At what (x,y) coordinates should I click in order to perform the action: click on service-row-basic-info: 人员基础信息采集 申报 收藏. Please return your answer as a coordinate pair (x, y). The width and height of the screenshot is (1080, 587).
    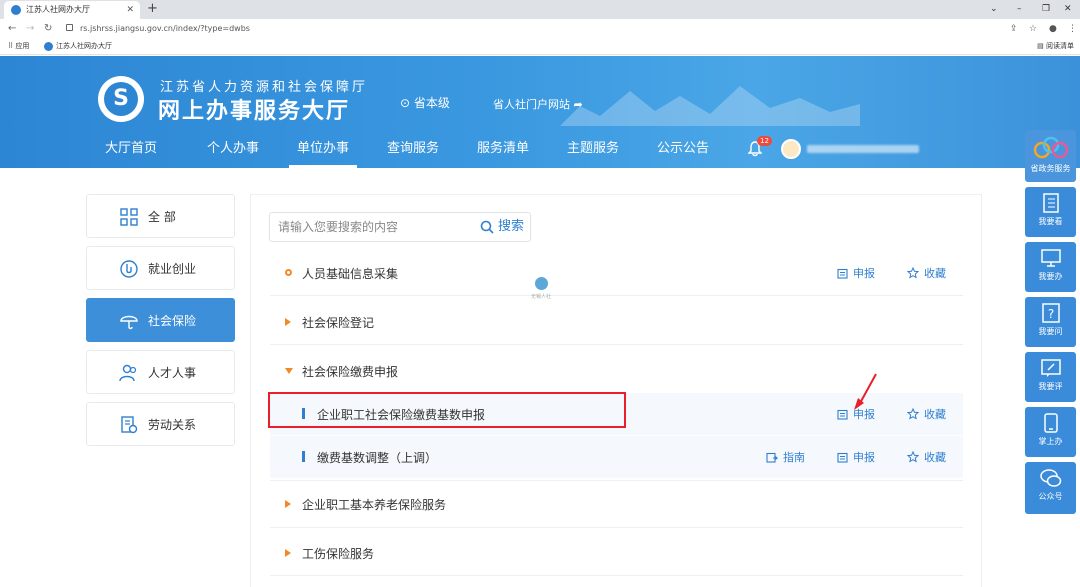
    Looking at the image, I should click on (616, 273).